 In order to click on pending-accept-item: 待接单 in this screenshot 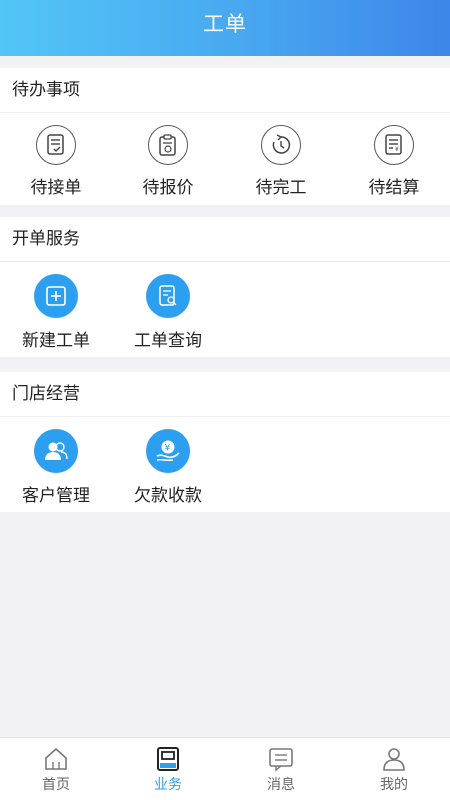, I will do `click(56, 161)`.